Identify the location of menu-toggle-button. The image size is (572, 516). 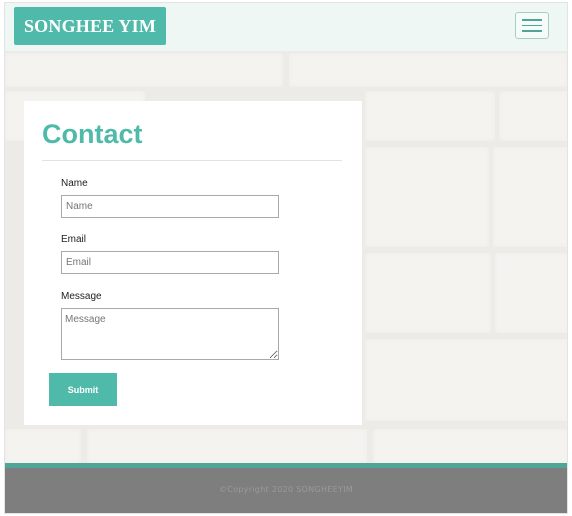
(532, 25).